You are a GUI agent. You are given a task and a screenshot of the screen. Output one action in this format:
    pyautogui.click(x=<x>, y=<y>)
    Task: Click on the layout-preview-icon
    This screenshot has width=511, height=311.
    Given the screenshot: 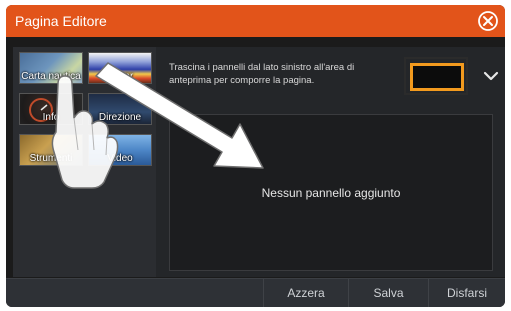 What is the action you would take?
    pyautogui.click(x=437, y=77)
    